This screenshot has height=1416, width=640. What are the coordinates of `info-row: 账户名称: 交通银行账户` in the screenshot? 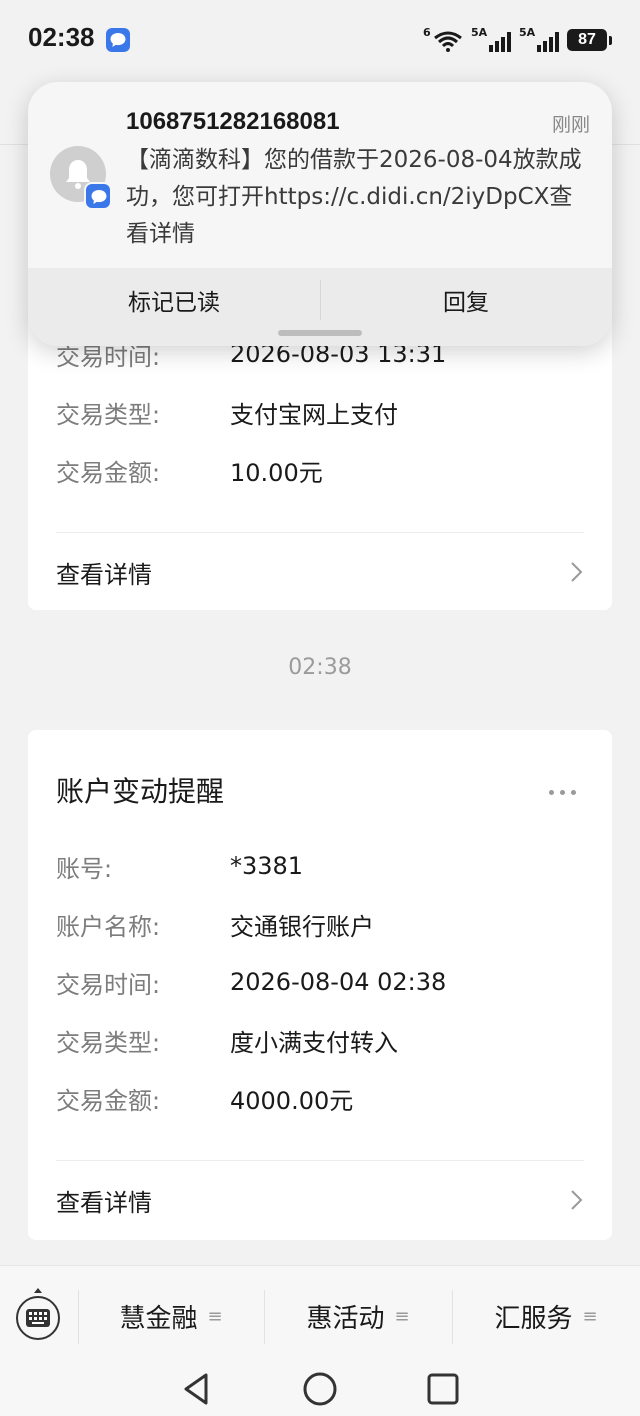 It's located at (215, 924).